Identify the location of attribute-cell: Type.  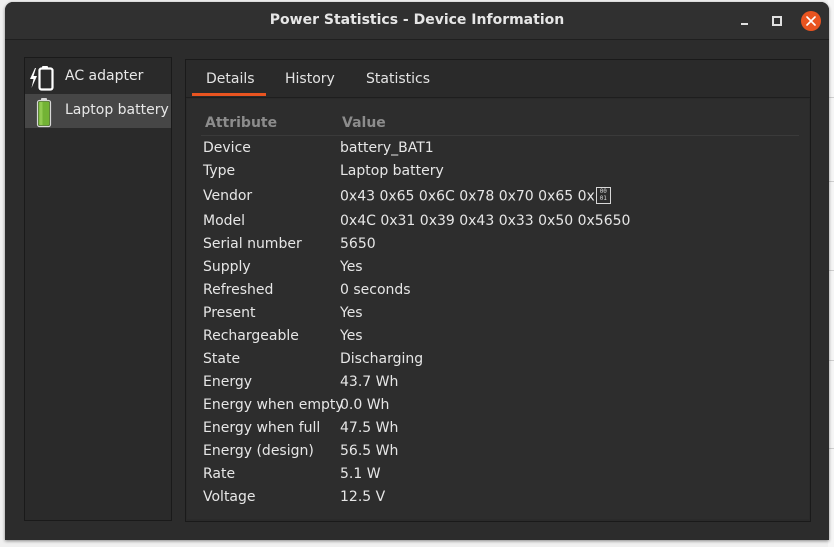
(219, 171).